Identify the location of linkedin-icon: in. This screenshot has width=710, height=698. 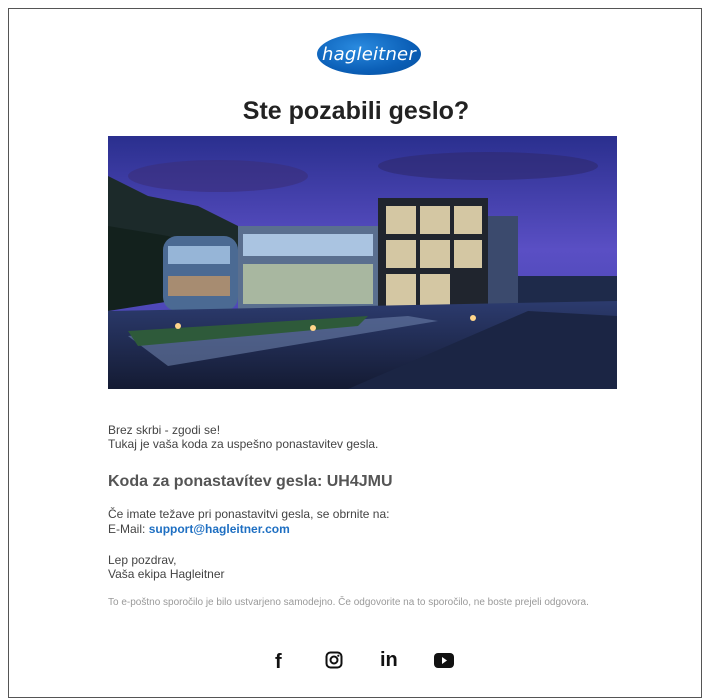
(389, 660).